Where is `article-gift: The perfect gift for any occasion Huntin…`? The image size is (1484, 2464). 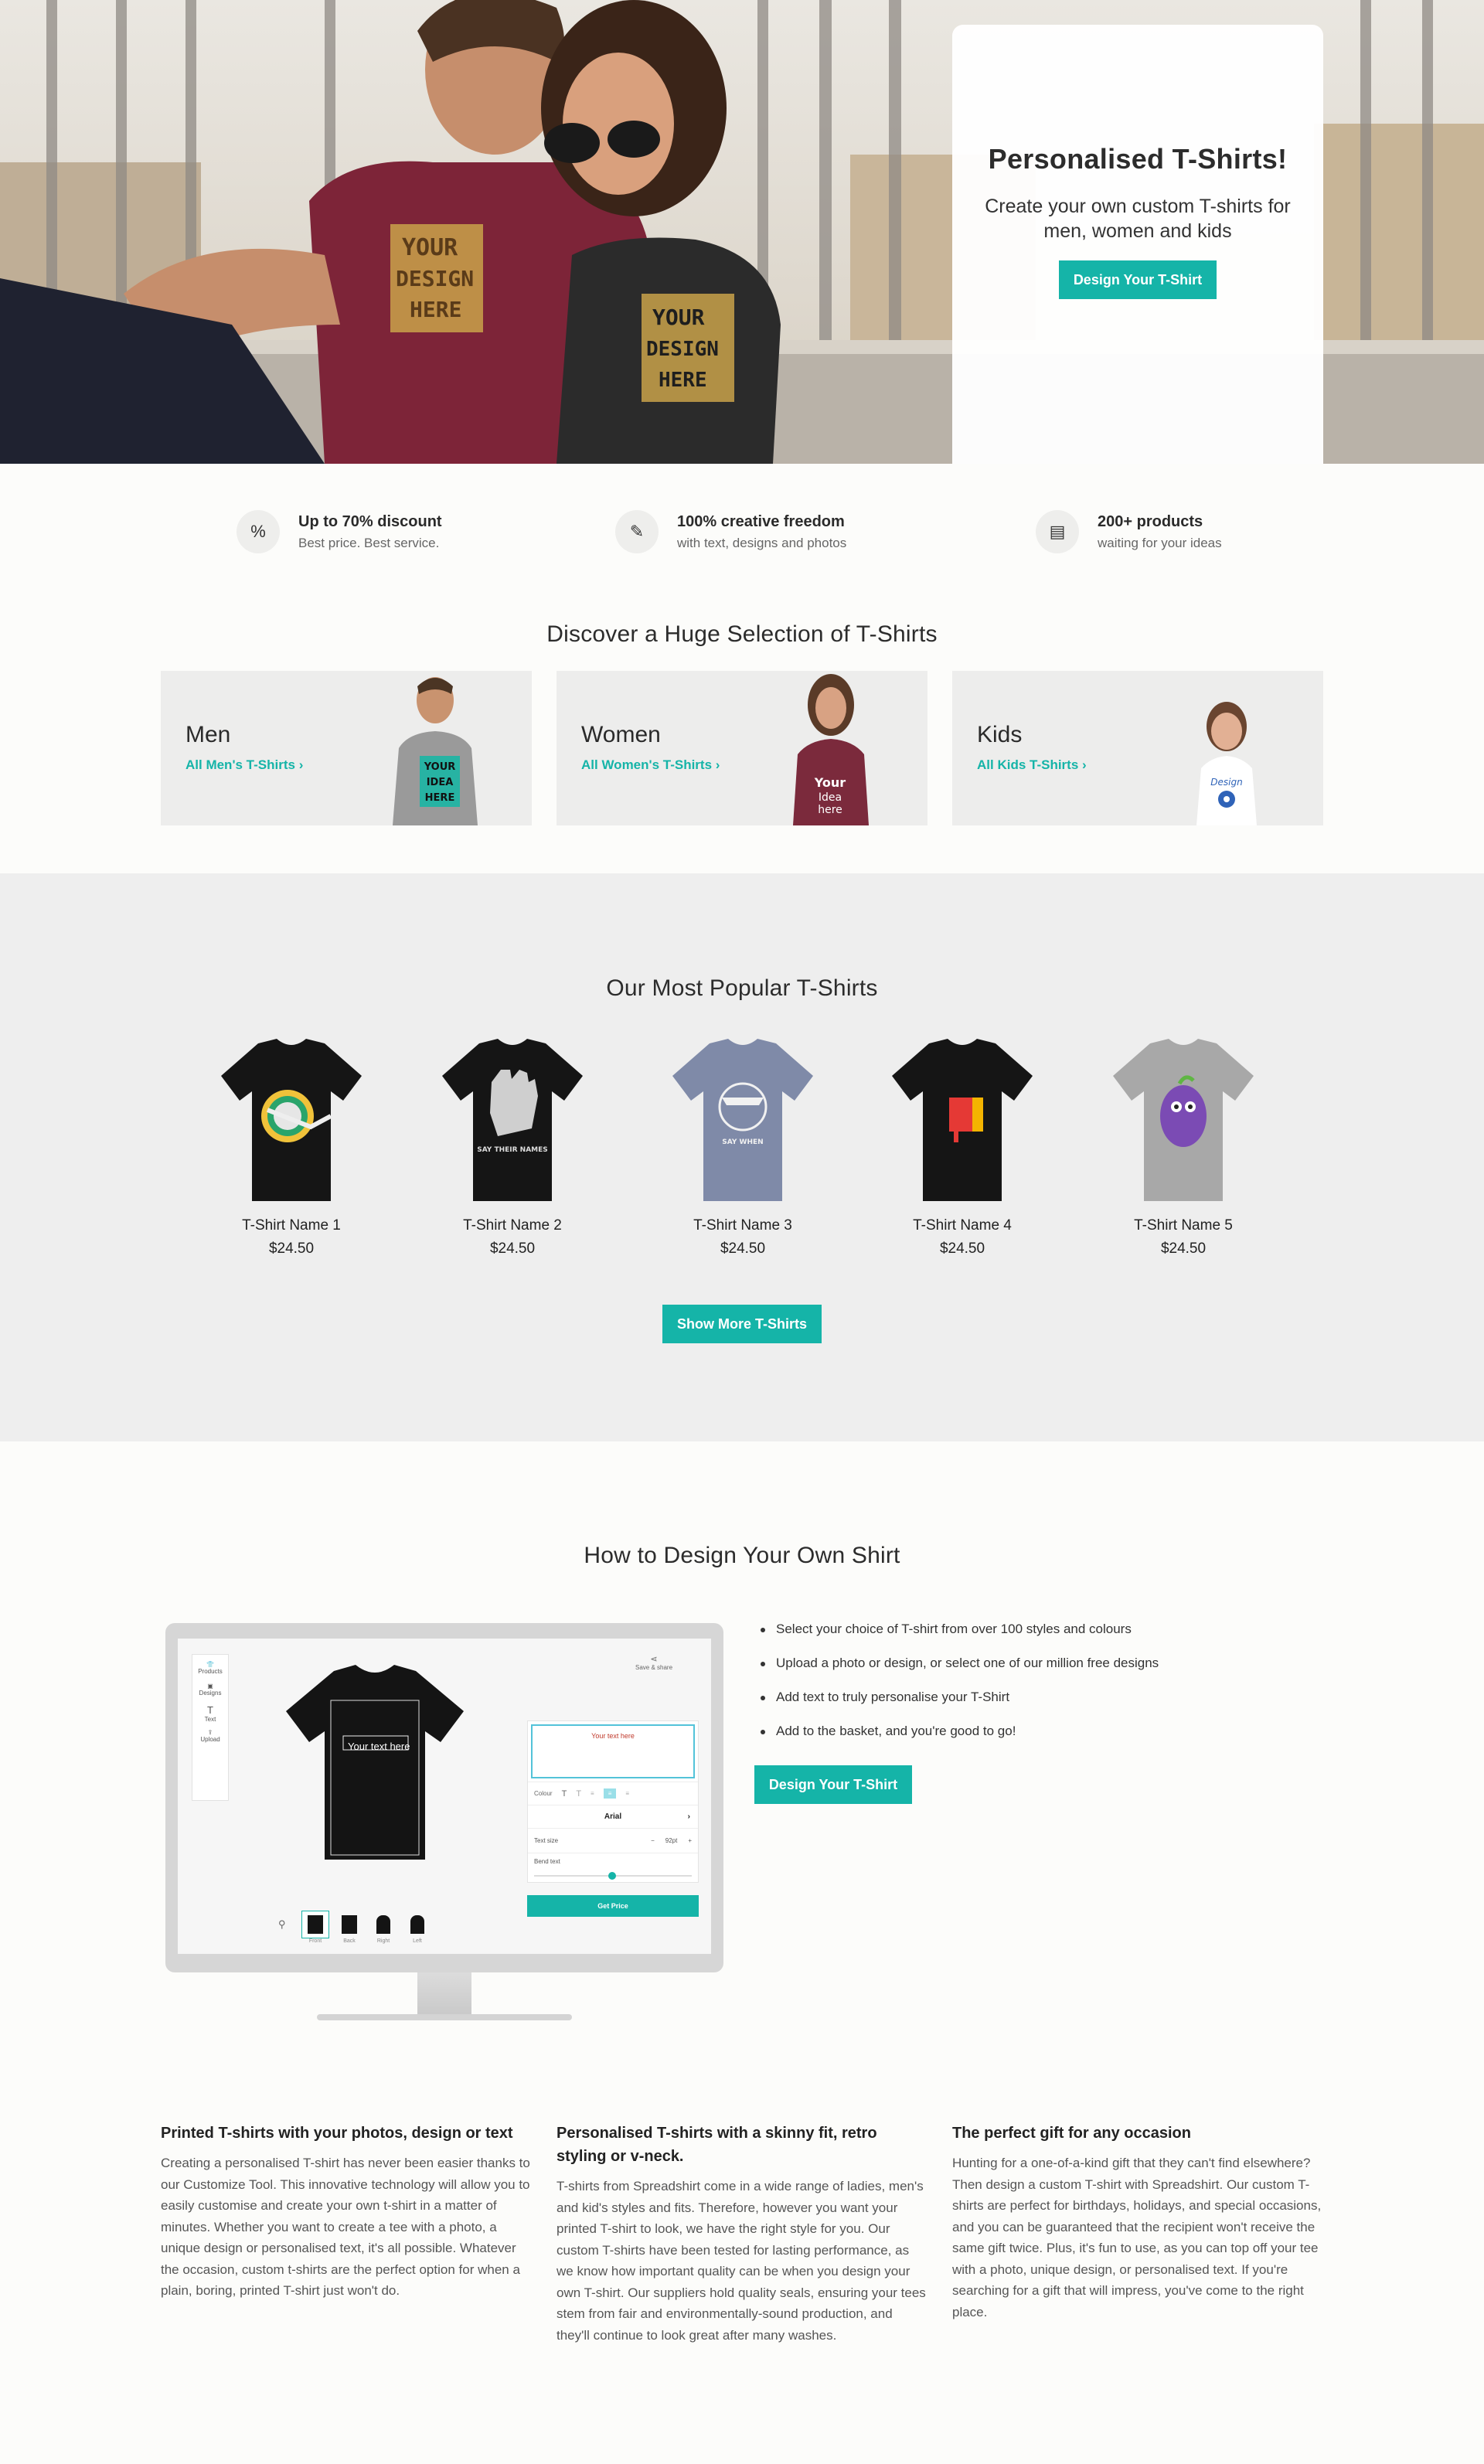 article-gift: The perfect gift for any occasion Huntin… is located at coordinates (1137, 2222).